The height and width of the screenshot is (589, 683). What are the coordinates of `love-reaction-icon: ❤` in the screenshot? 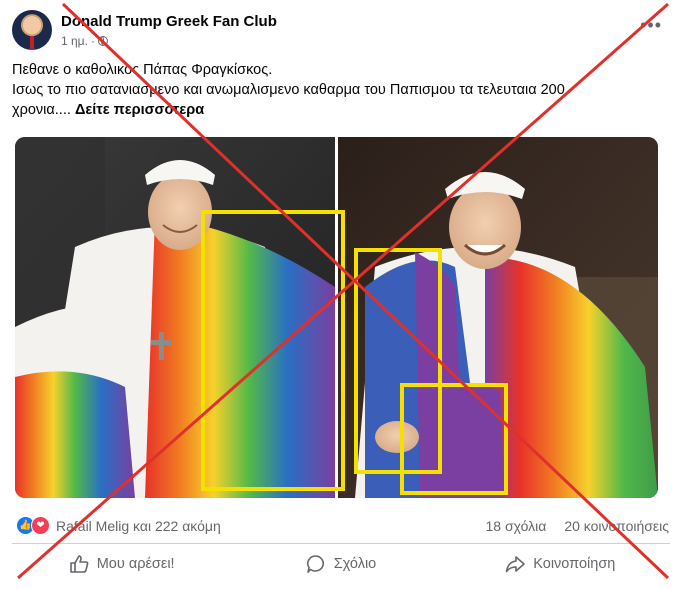 It's located at (40, 525).